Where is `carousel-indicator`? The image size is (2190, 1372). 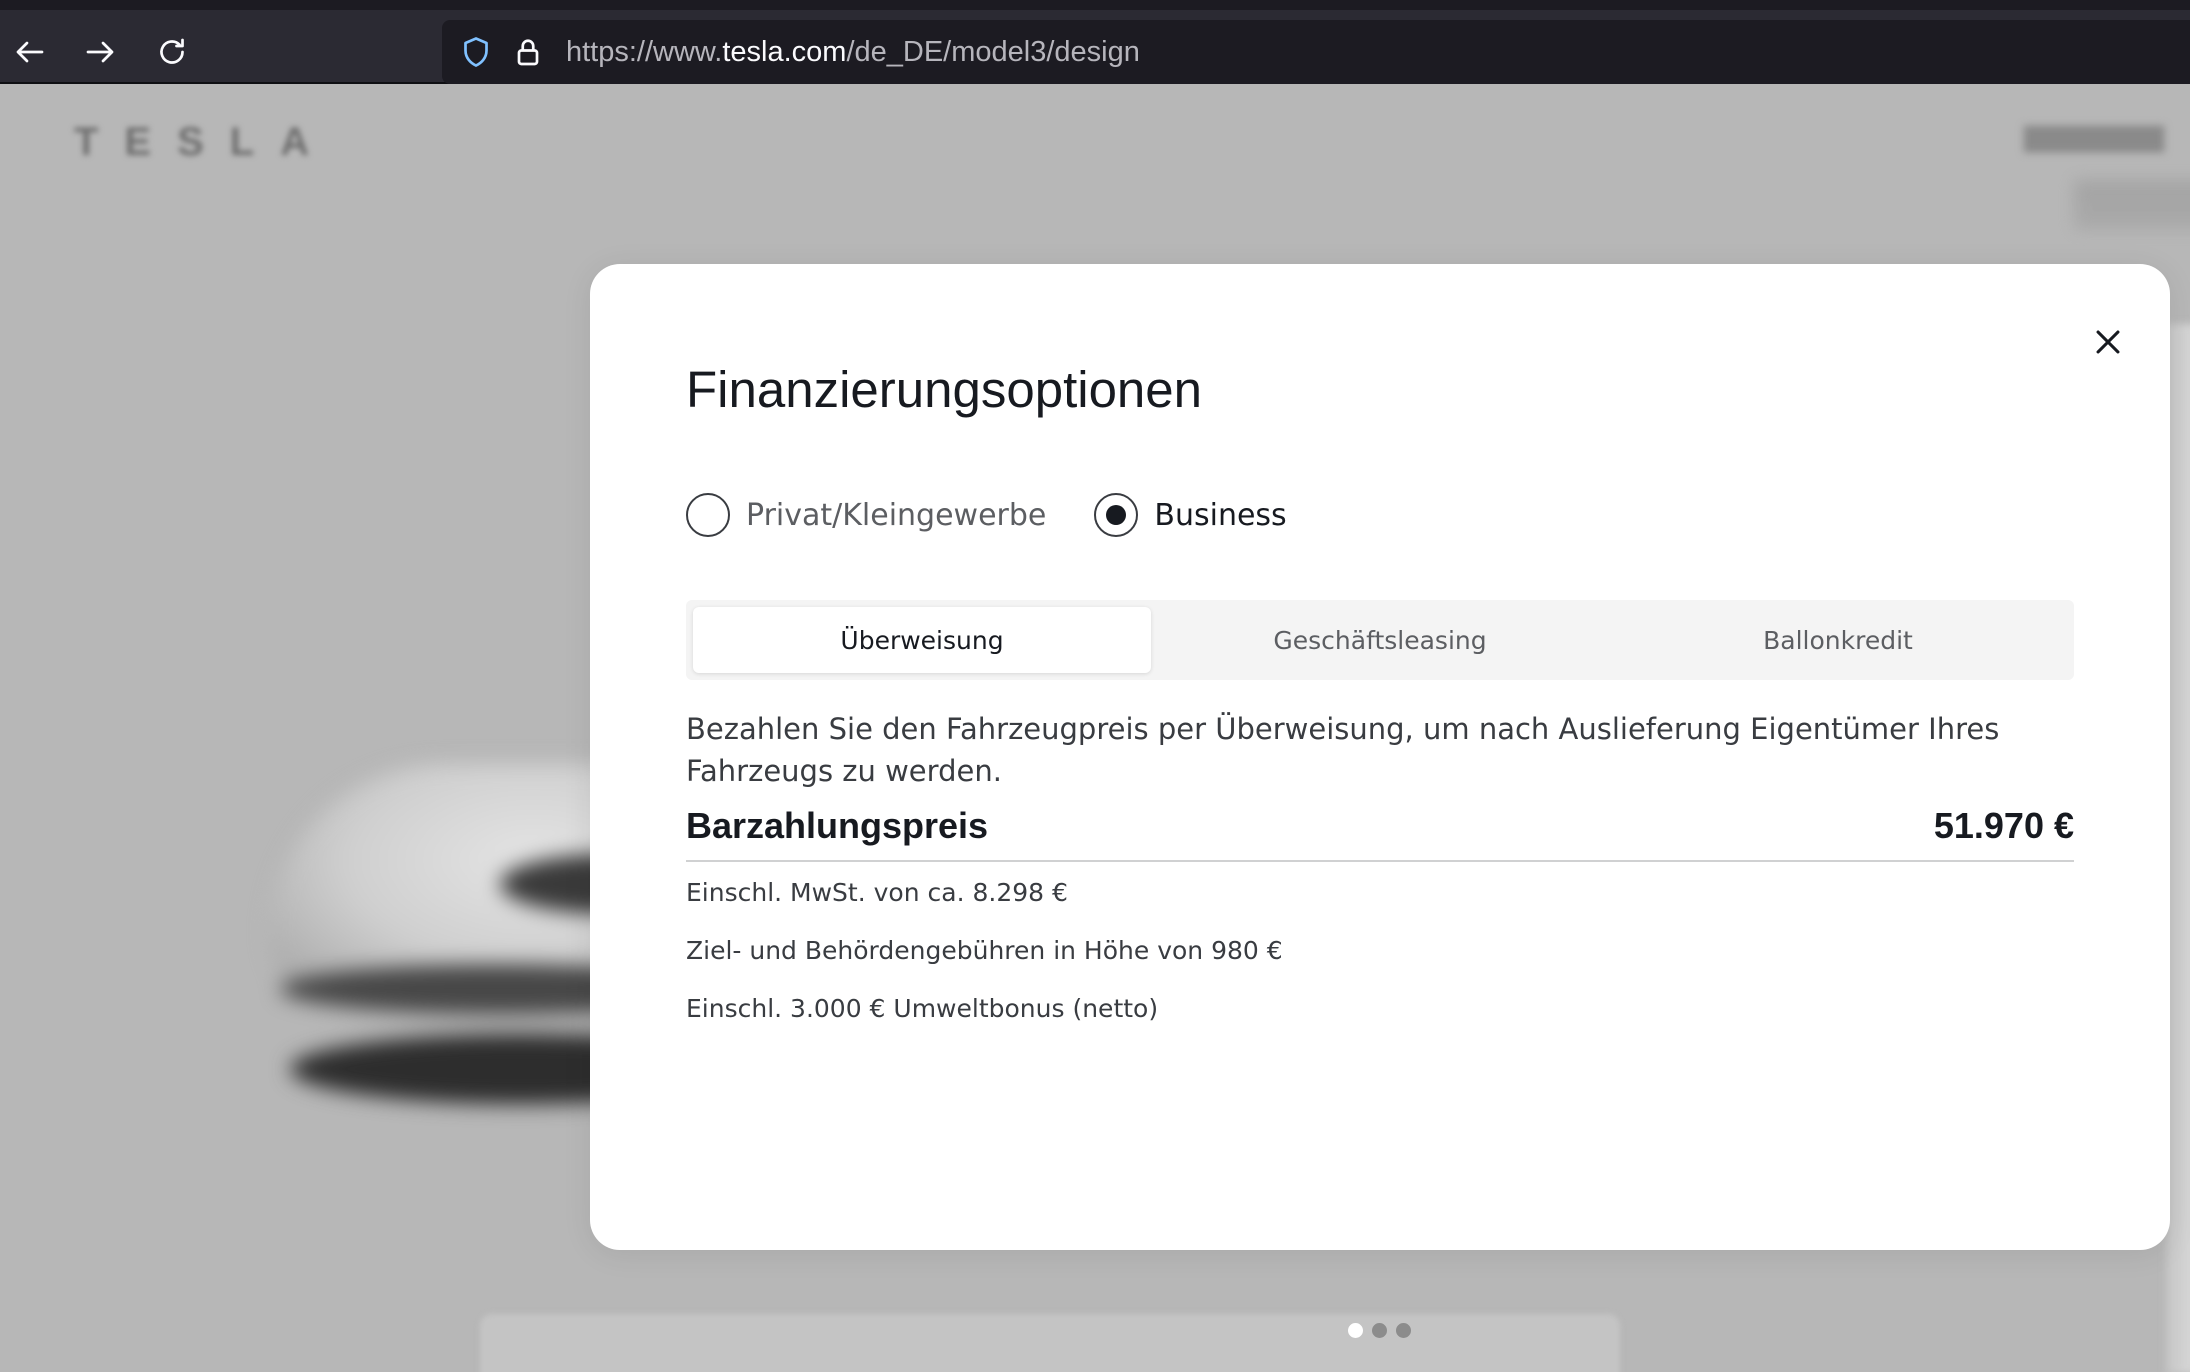 carousel-indicator is located at coordinates (1379, 1330).